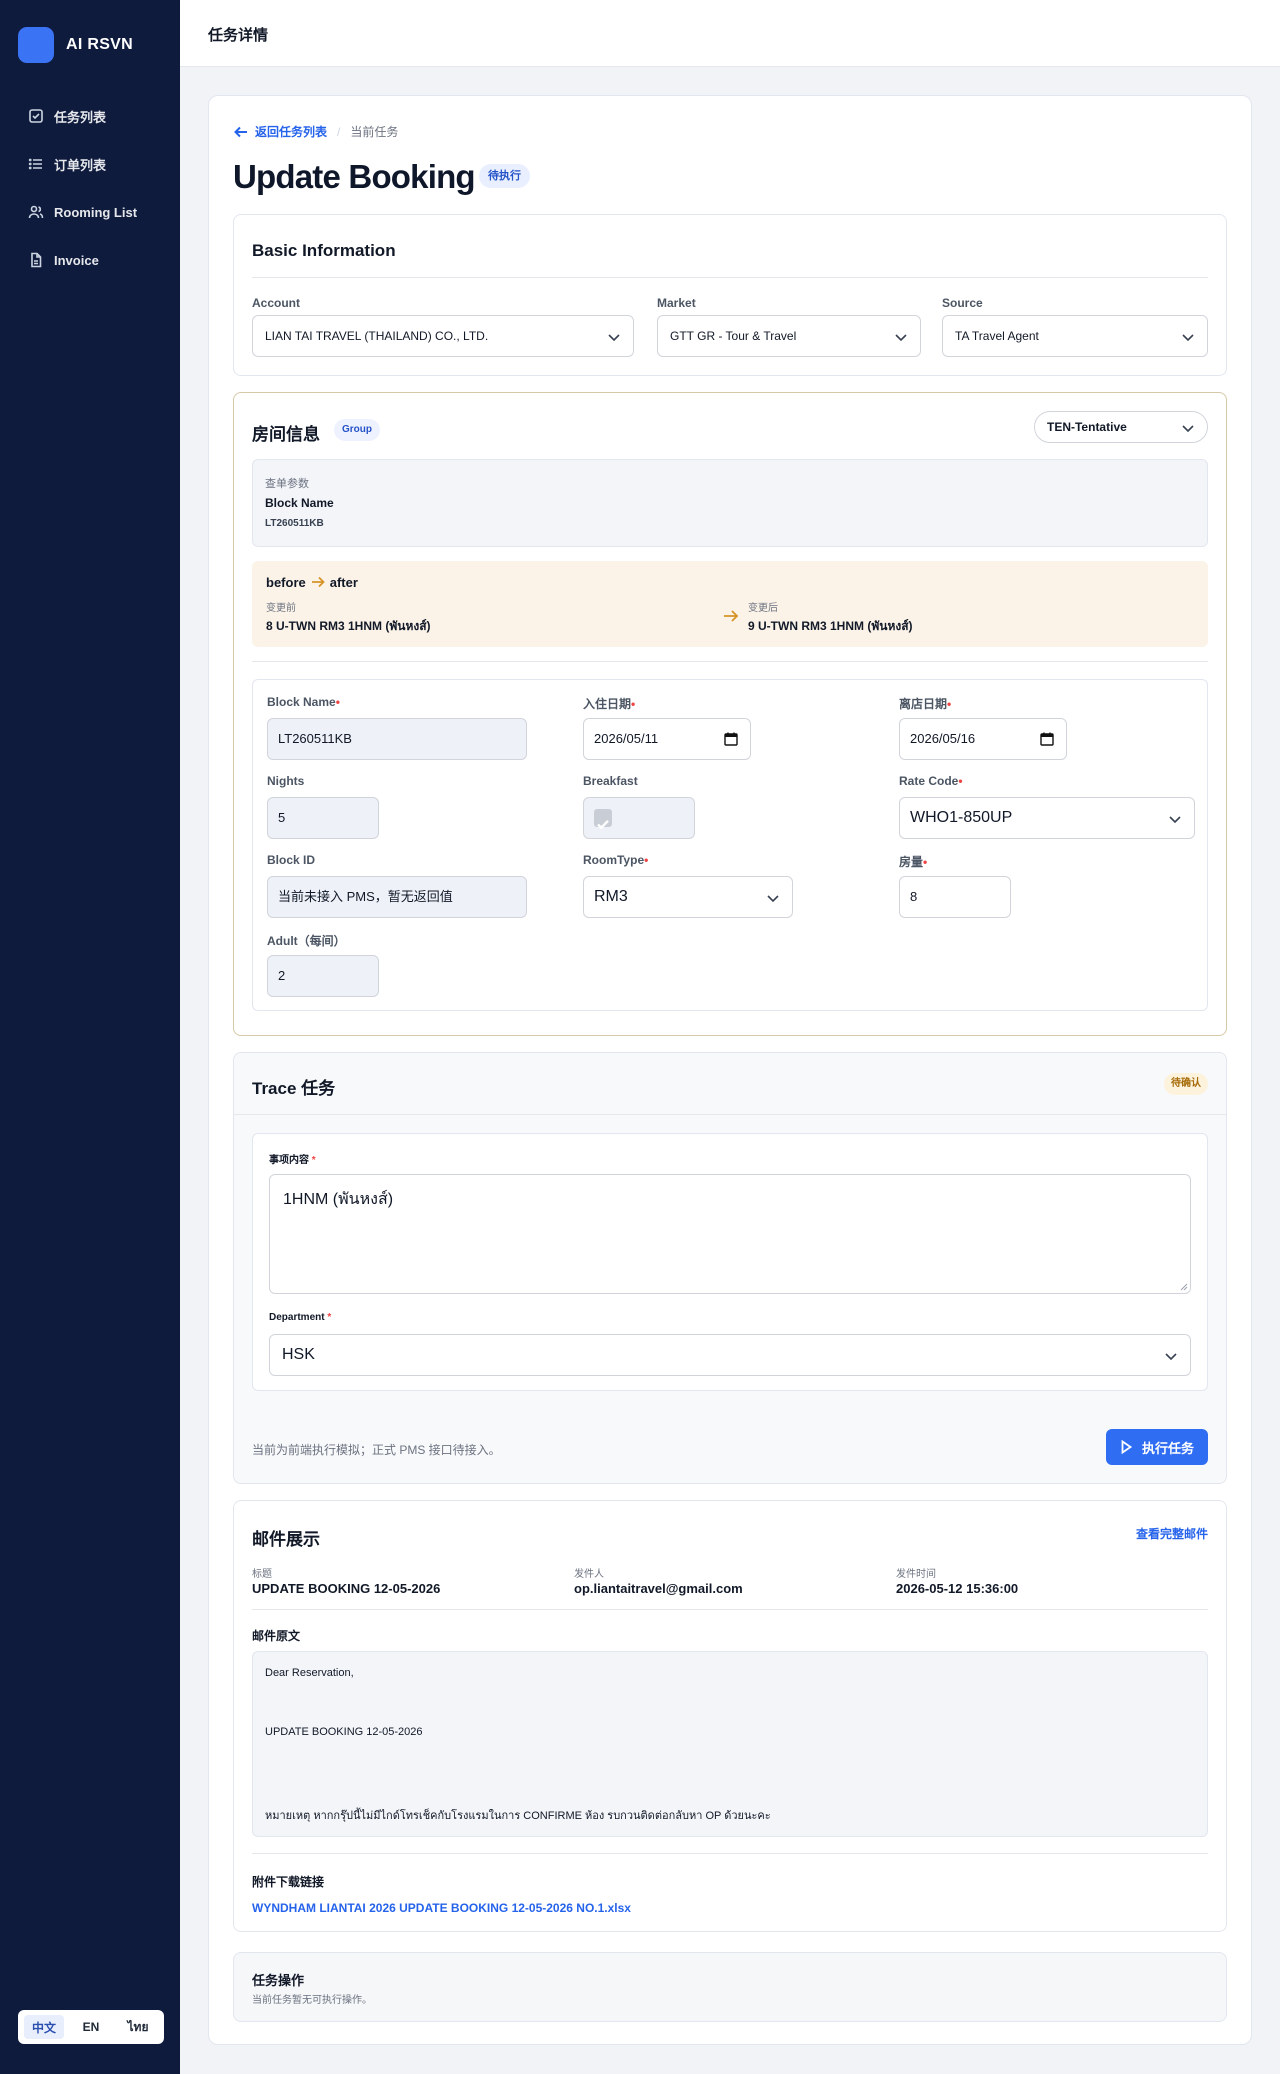  I want to click on breadcrumb: 返回任务列表 / 当前任务, so click(315, 131).